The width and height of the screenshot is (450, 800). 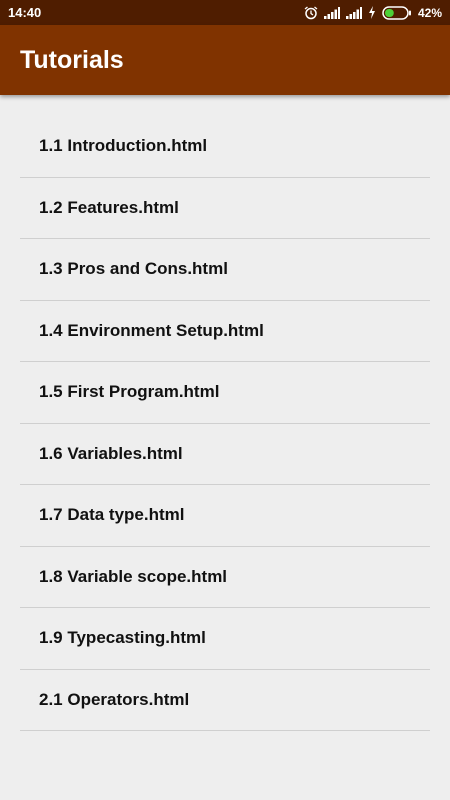 I want to click on status-icons: 42%, so click(x=373, y=13).